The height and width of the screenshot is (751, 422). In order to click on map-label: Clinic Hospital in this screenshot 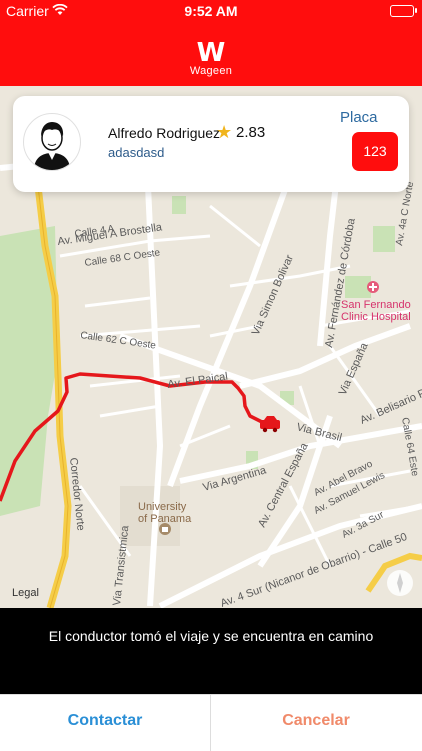, I will do `click(376, 317)`.